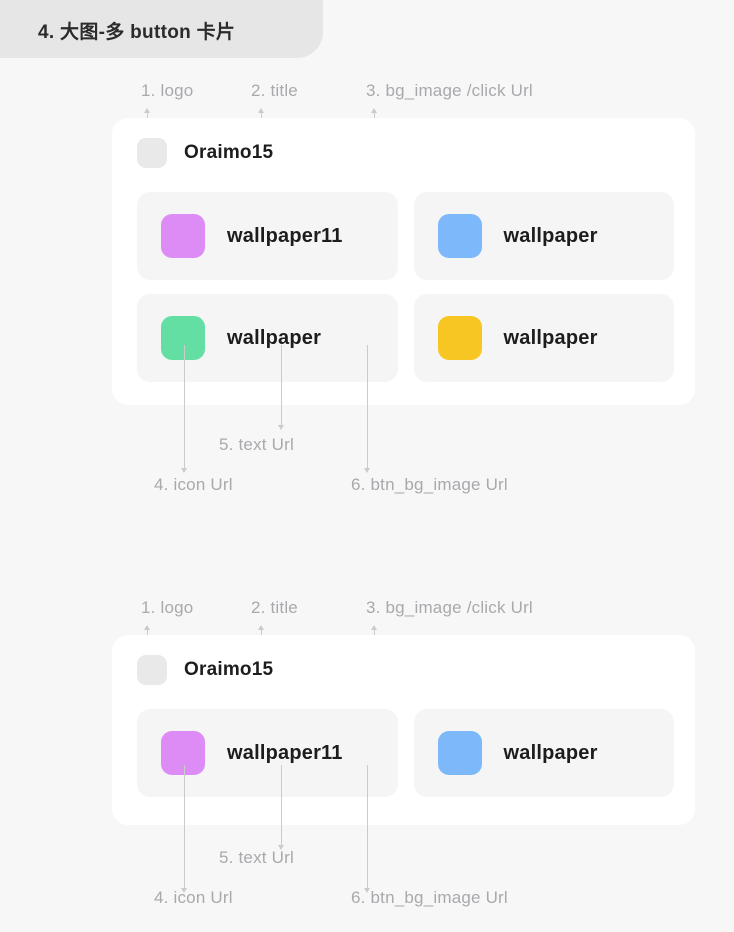  Describe the element at coordinates (274, 90) in the screenshot. I see `annotation-title-1: 2. title` at that location.